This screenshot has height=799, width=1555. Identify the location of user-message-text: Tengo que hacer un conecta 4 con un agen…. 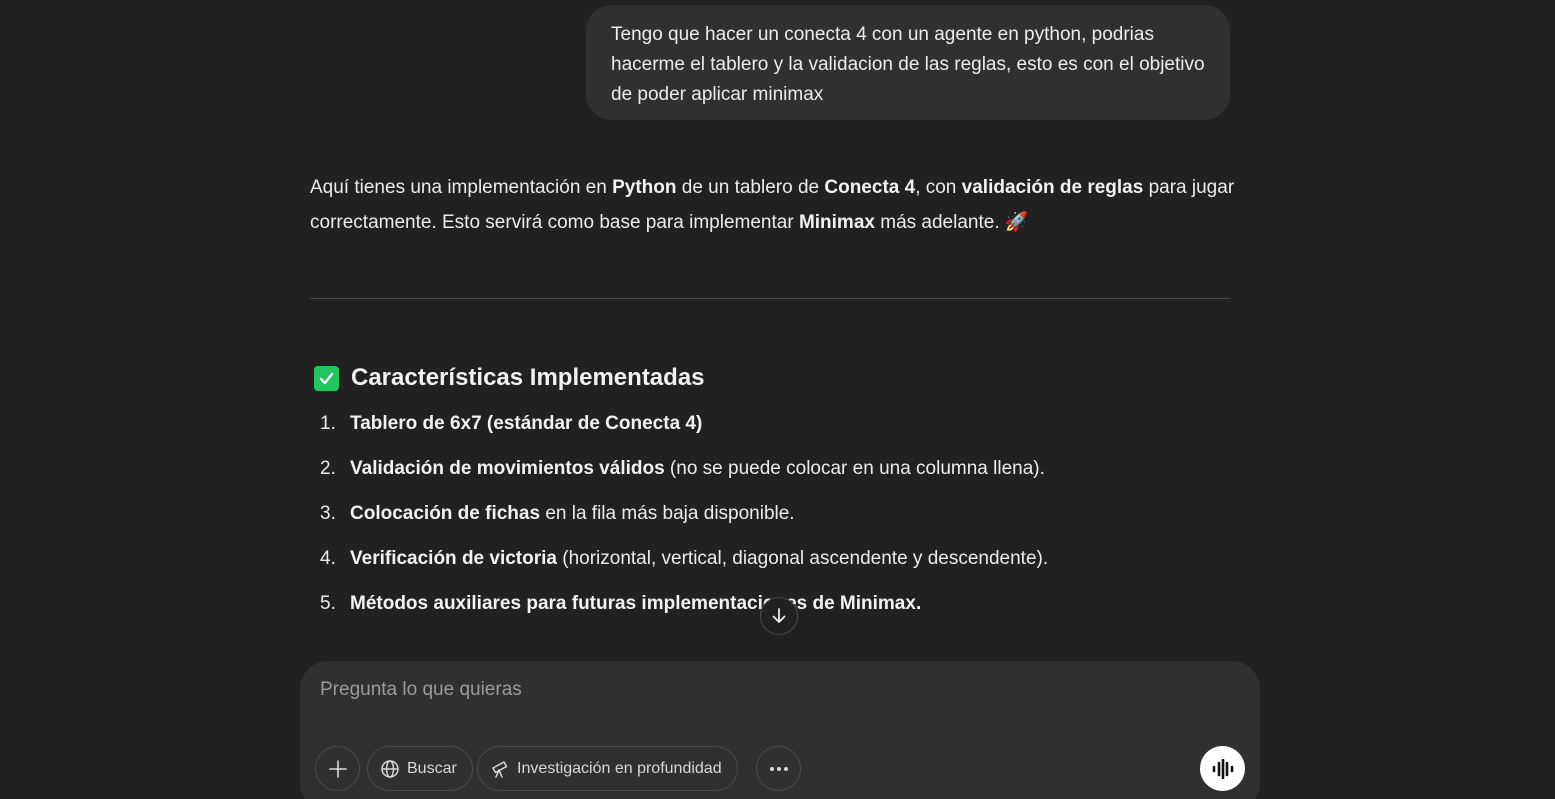
(908, 64).